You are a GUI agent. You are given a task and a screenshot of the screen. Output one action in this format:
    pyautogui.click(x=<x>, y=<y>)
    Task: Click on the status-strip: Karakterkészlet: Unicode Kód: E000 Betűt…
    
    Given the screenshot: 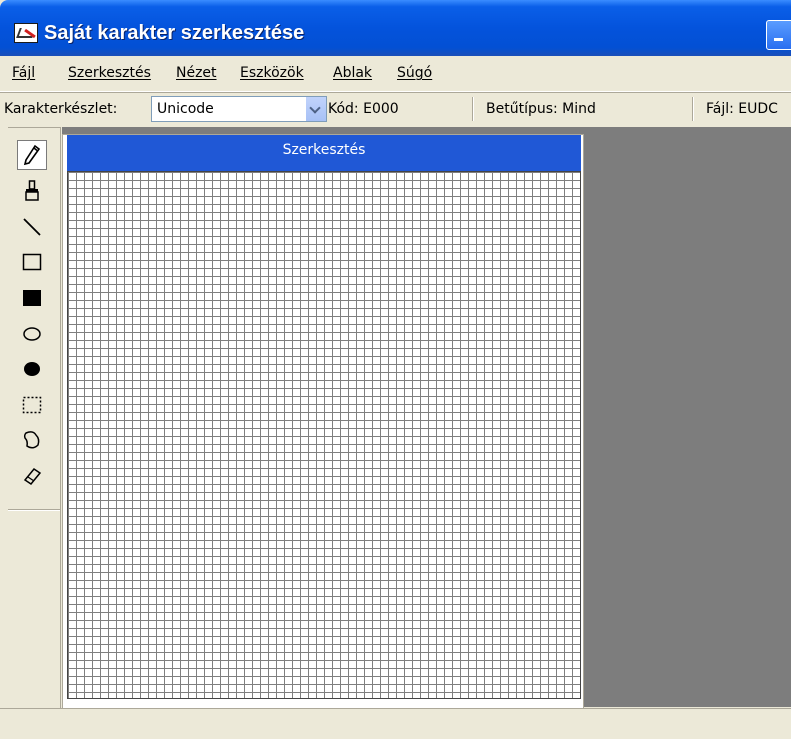 What is the action you would take?
    pyautogui.click(x=395, y=108)
    